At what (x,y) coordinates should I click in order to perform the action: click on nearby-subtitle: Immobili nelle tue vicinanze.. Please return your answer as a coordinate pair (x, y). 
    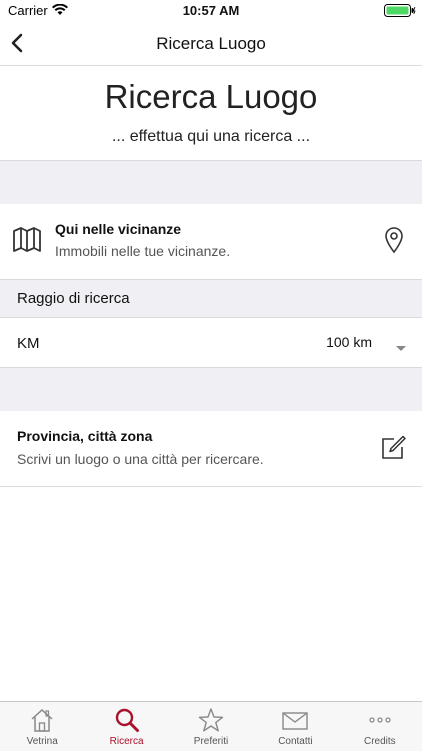
    Looking at the image, I should click on (143, 251).